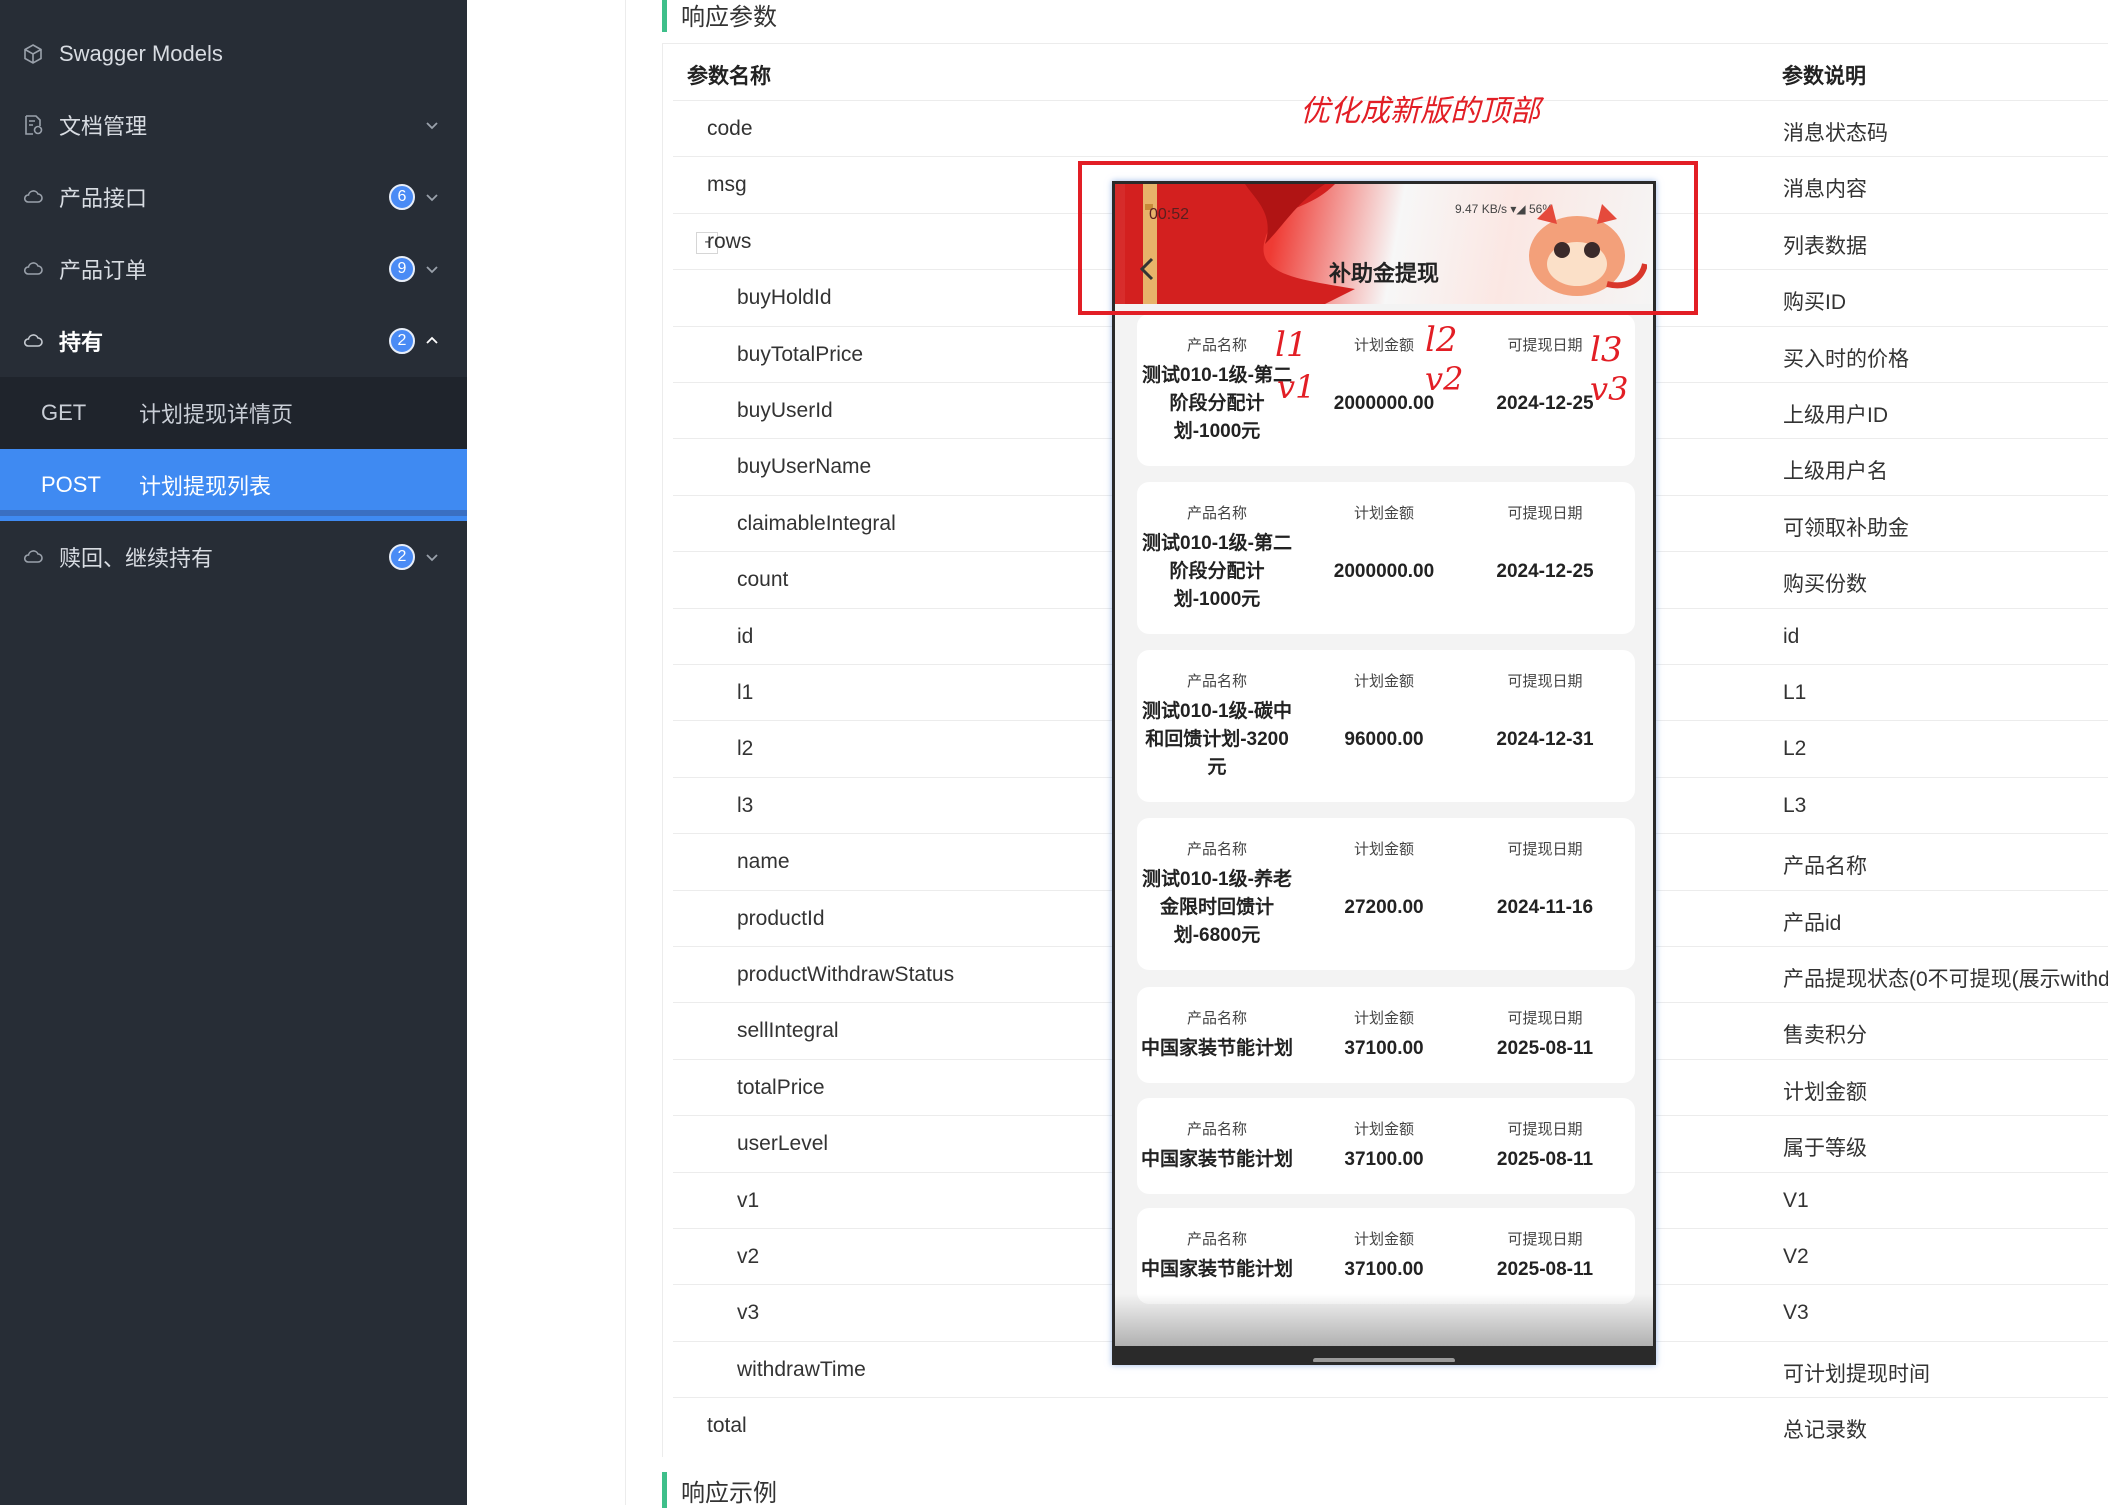 The height and width of the screenshot is (1508, 2108). I want to click on param-desc: 消息内容, so click(1825, 190).